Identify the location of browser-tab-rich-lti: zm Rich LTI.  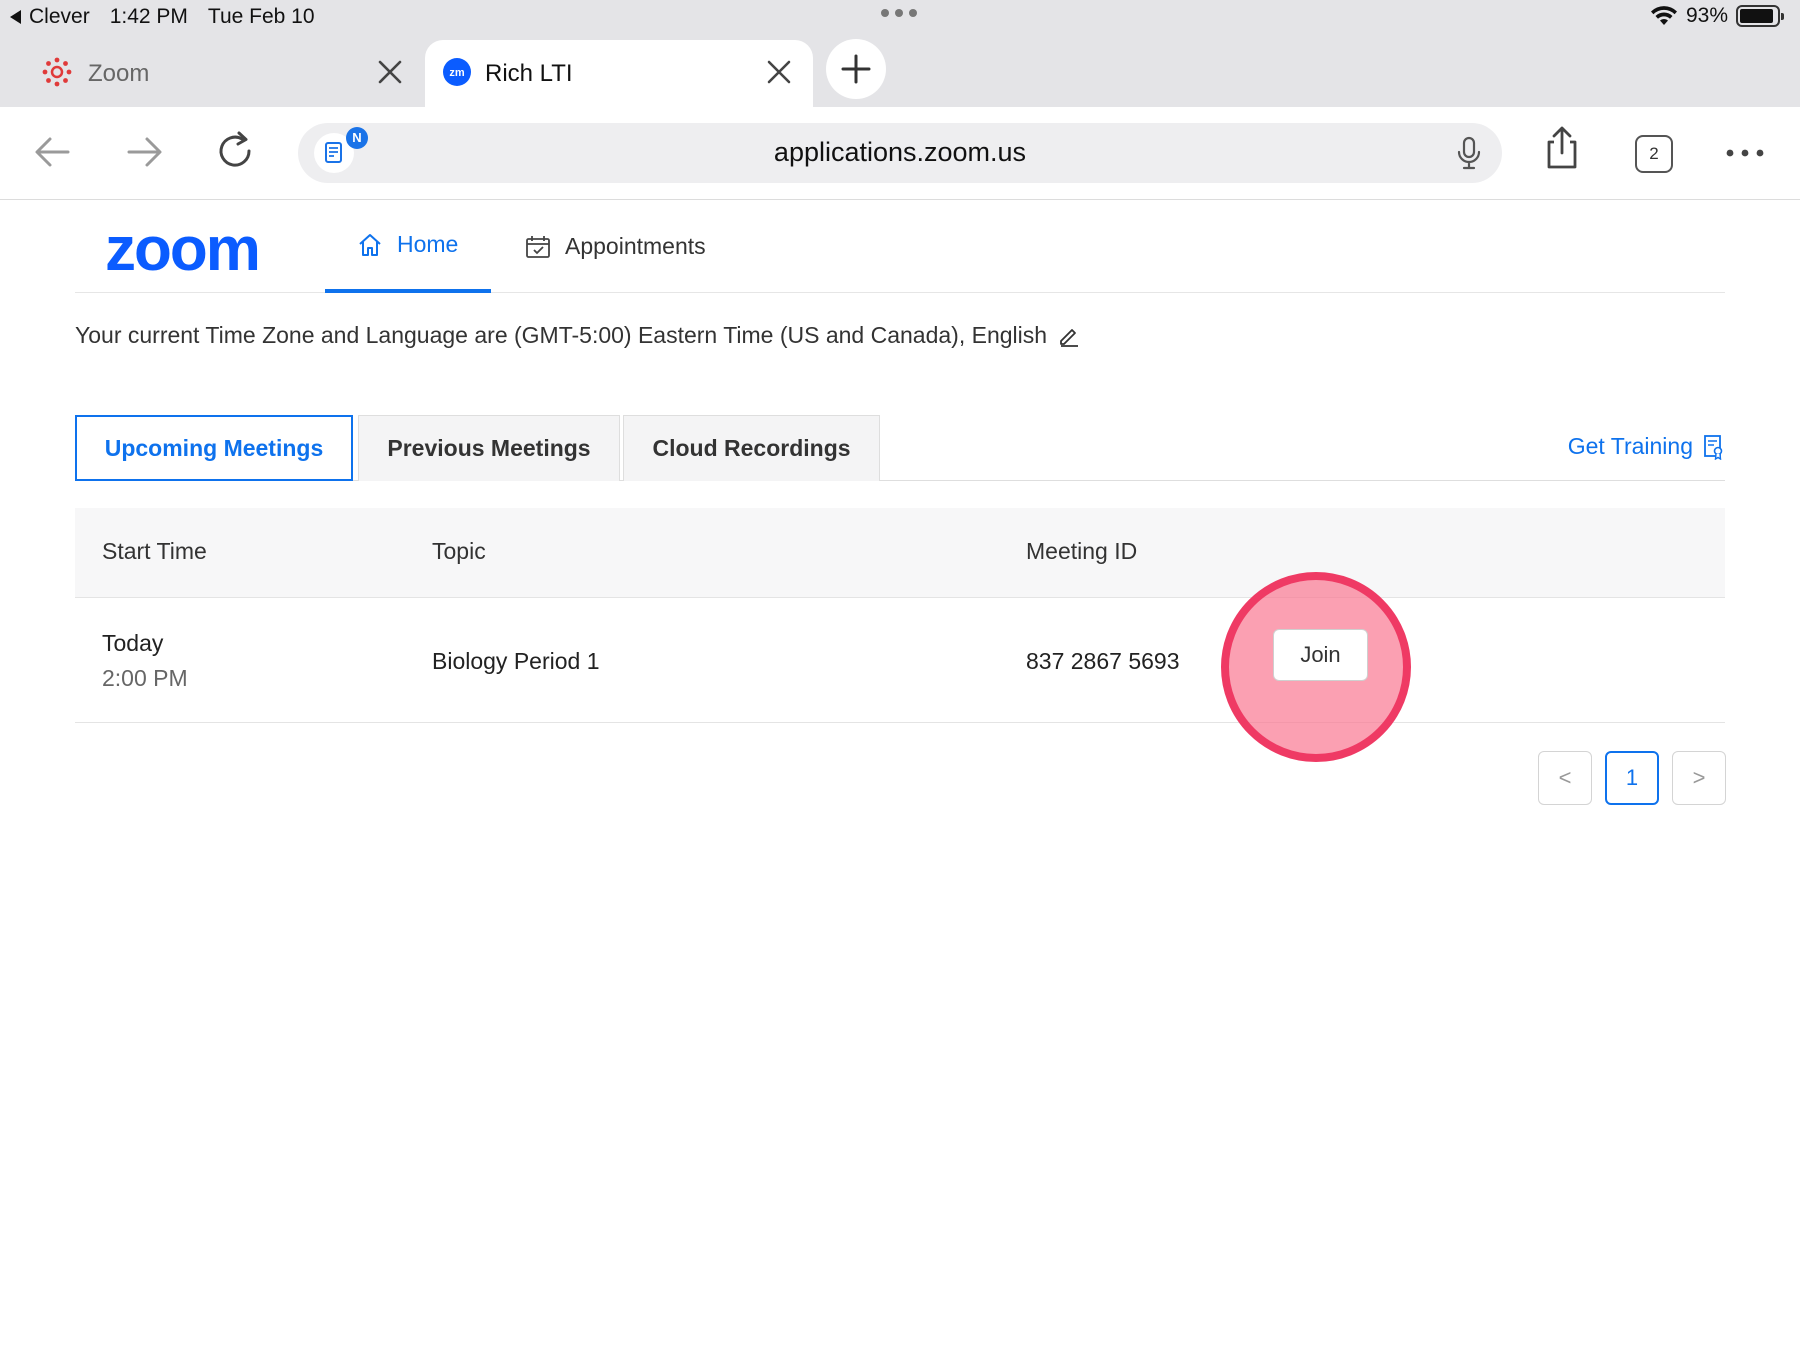
(619, 73).